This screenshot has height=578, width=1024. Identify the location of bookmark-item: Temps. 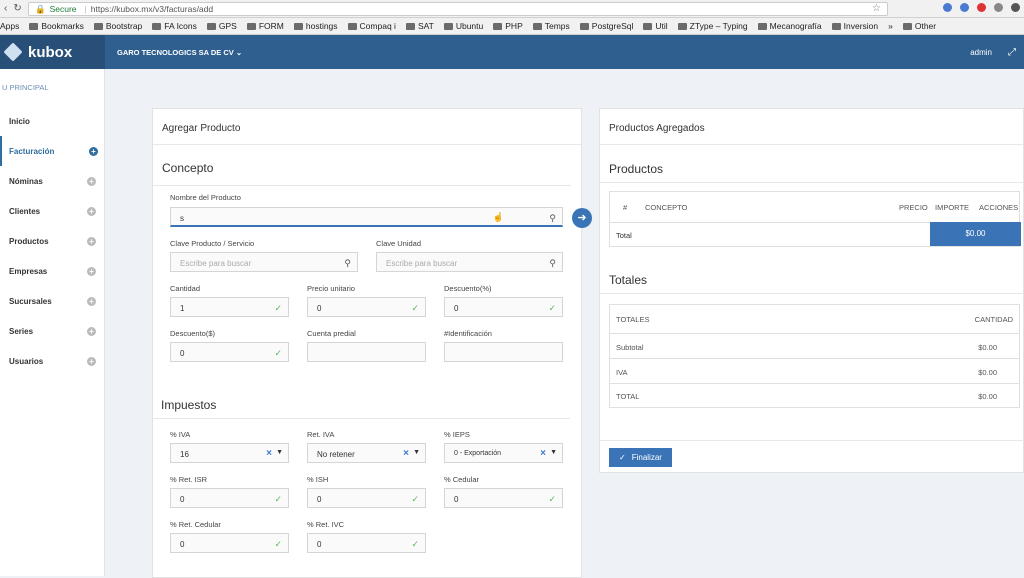
(551, 26).